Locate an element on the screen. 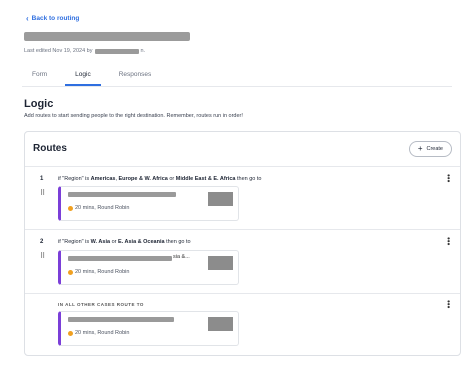 The height and width of the screenshot is (377, 474). editor-name-redacted is located at coordinates (116, 51).